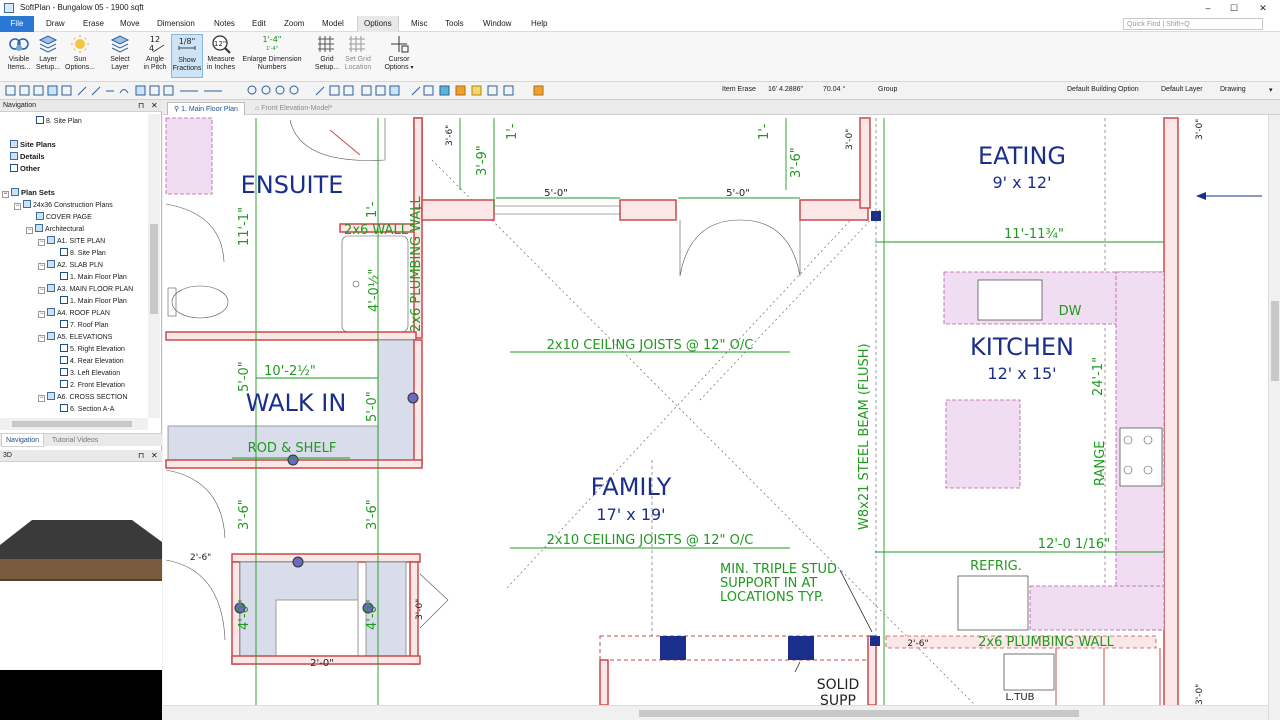 This screenshot has height=720, width=1280. Describe the element at coordinates (28, 193) in the screenshot. I see `tree-item: − Plan Sets` at that location.